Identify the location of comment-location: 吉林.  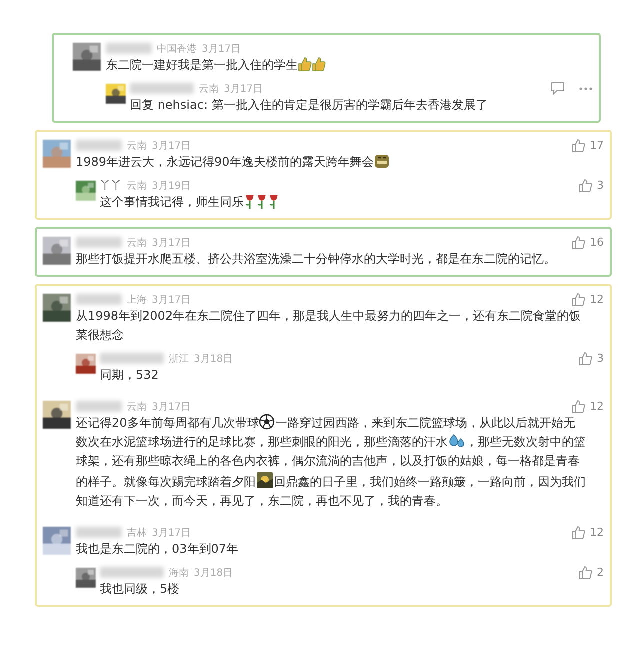
(137, 533).